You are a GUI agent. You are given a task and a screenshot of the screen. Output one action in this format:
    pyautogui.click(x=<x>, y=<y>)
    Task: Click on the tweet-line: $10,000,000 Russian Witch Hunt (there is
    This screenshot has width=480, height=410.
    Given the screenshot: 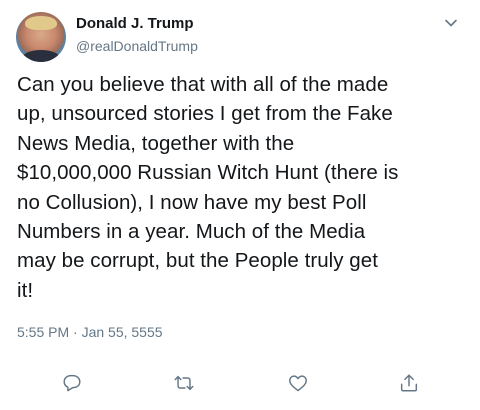 What is the action you would take?
    pyautogui.click(x=208, y=173)
    